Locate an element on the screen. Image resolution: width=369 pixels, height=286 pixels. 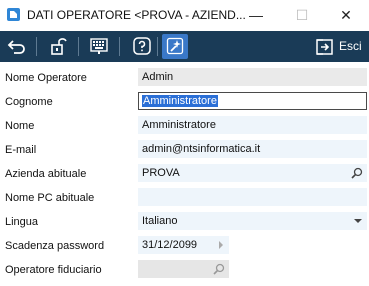
app-icon is located at coordinates (13, 14).